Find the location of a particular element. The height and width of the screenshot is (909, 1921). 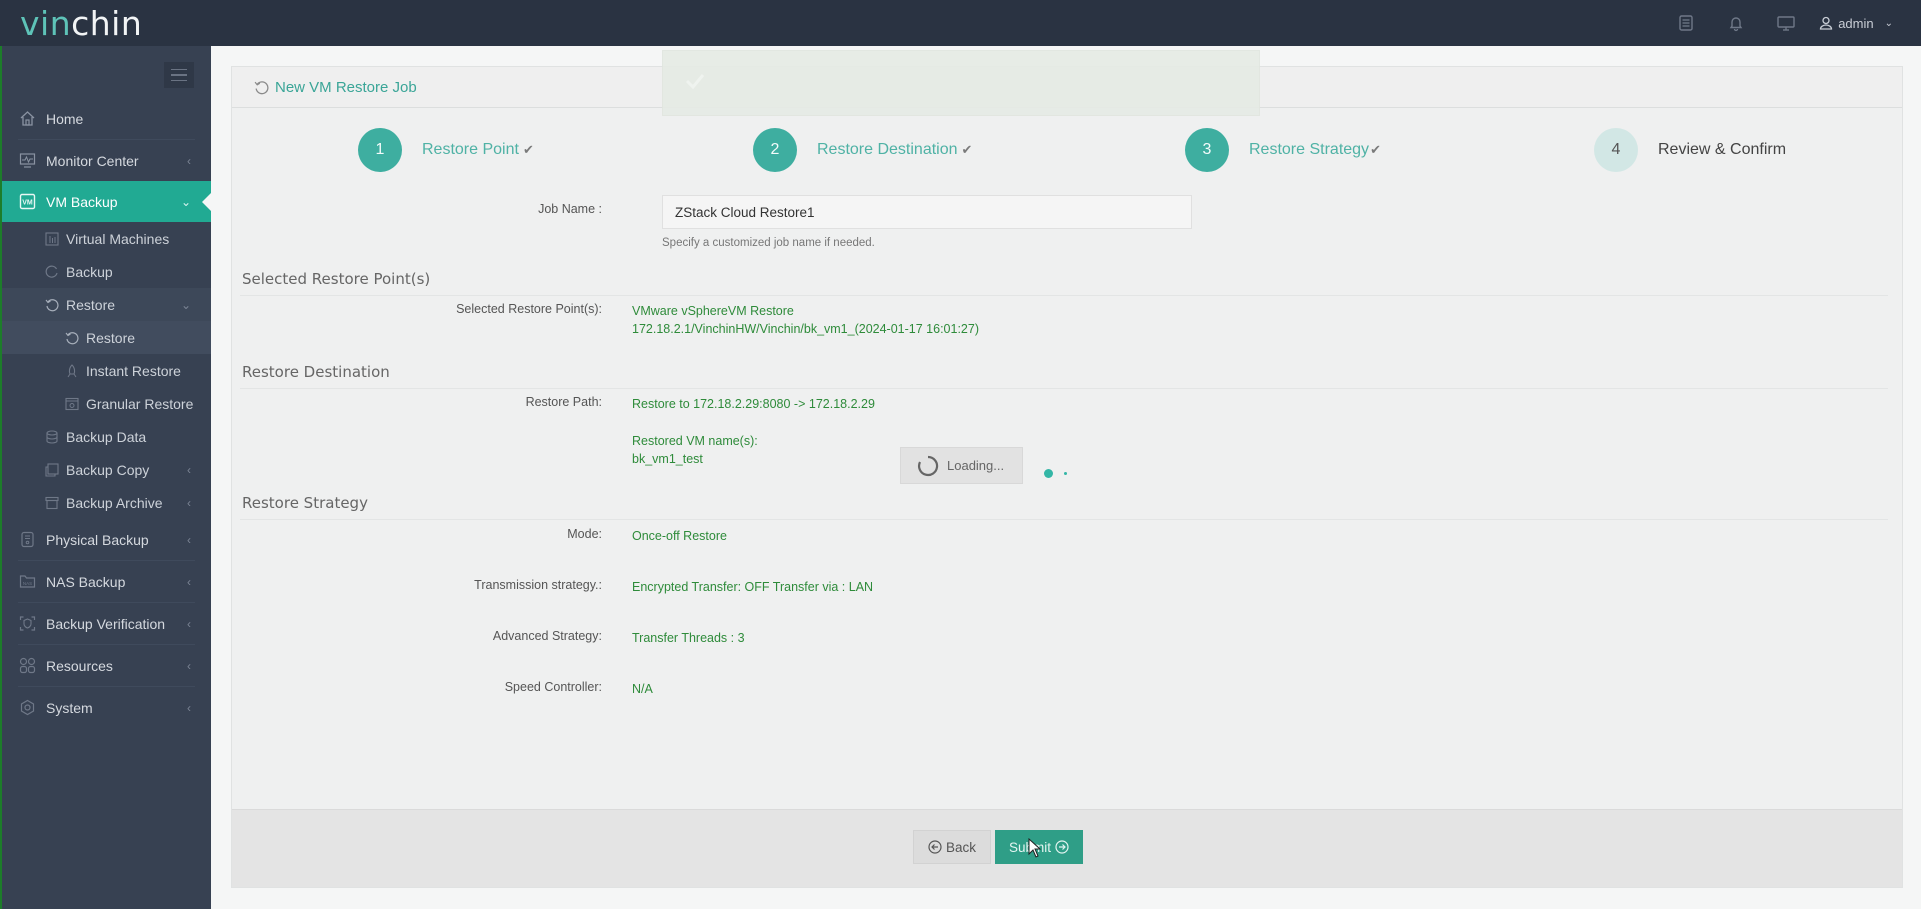

check-icon is located at coordinates (695, 83).